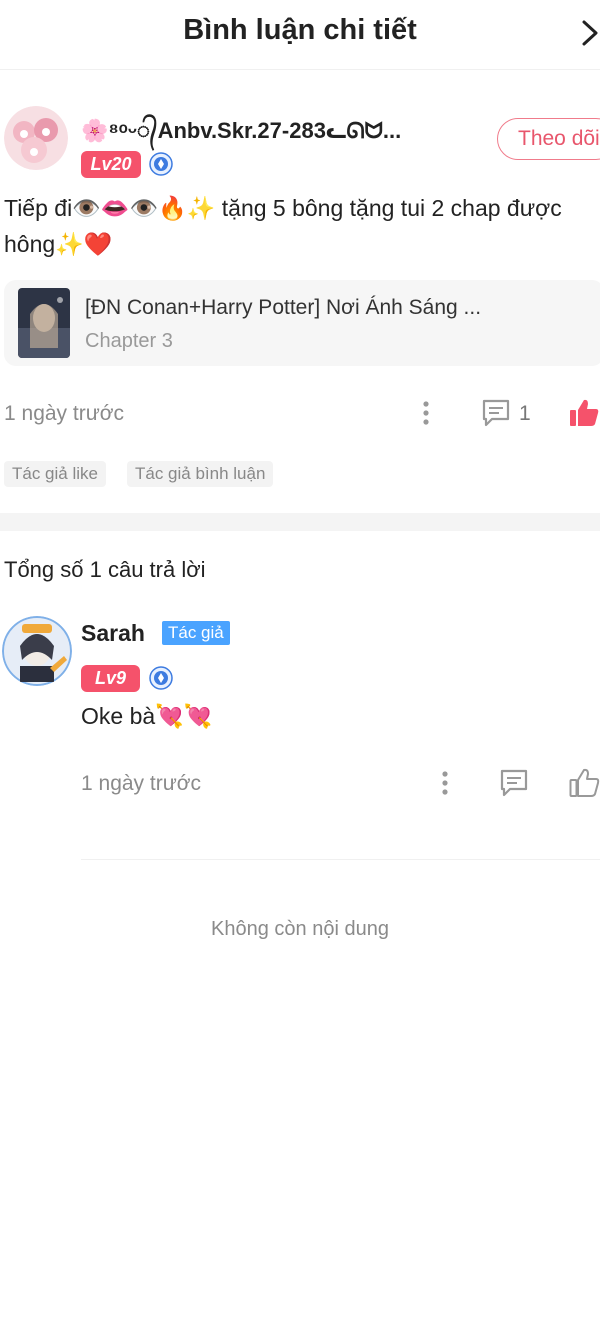 Image resolution: width=600 pixels, height=1335 pixels. I want to click on page-title: Bình luận chi tiết, so click(300, 30).